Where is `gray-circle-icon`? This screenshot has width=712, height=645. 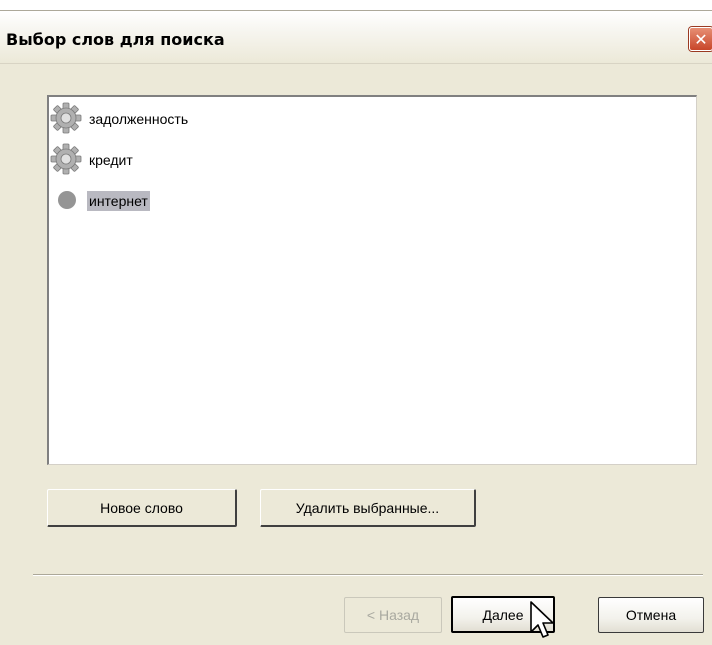 gray-circle-icon is located at coordinates (67, 200).